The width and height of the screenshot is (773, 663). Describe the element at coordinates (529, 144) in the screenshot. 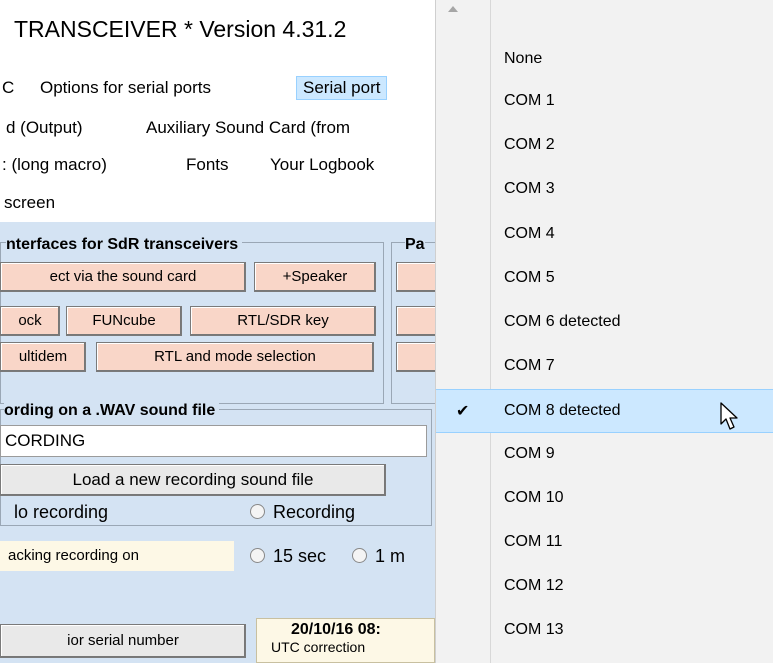

I see `menu-item-label: COM 2` at that location.